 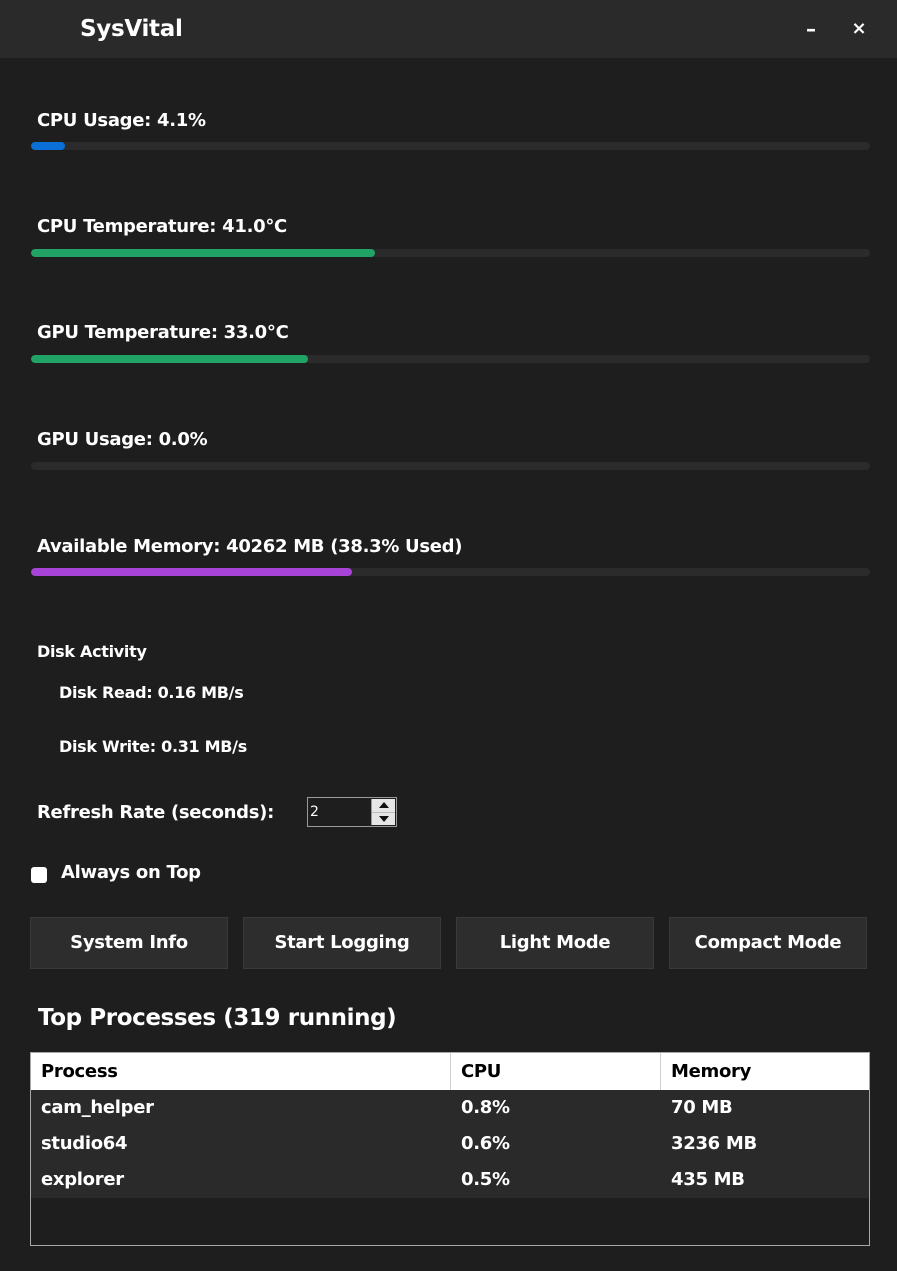 What do you see at coordinates (217, 1018) in the screenshot?
I see `top-processes-heading: Top Processes (319 running)` at bounding box center [217, 1018].